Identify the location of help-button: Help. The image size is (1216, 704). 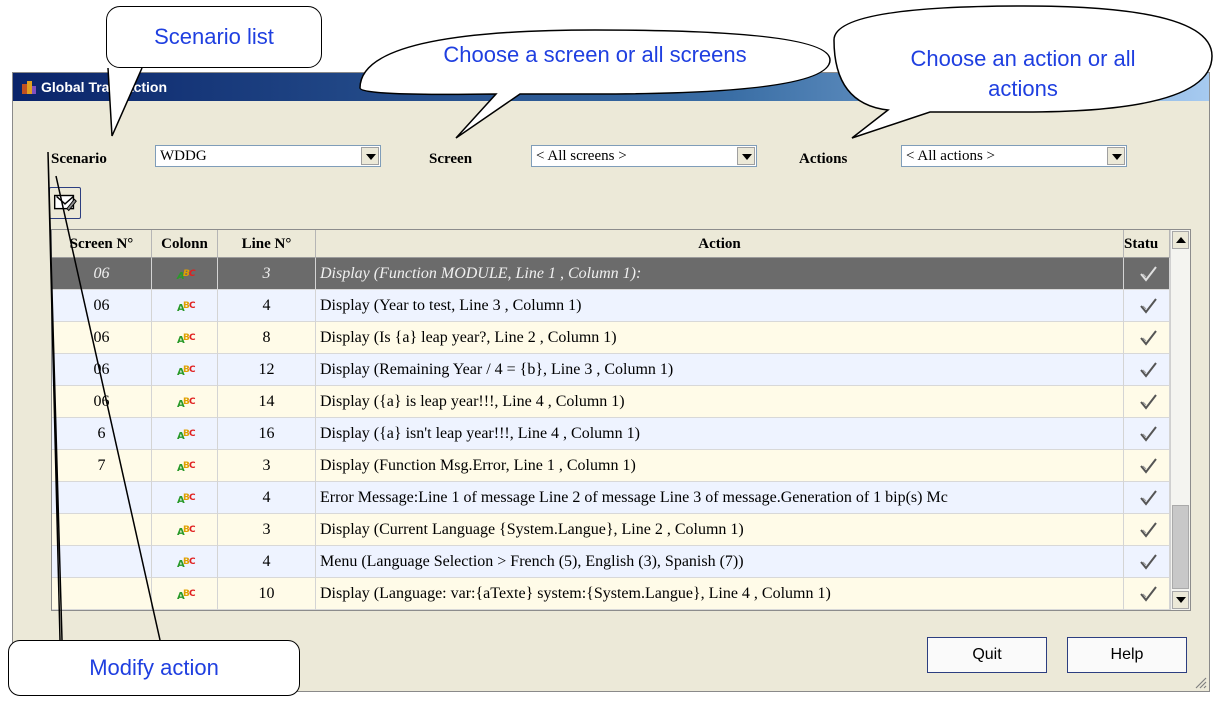
(1127, 655).